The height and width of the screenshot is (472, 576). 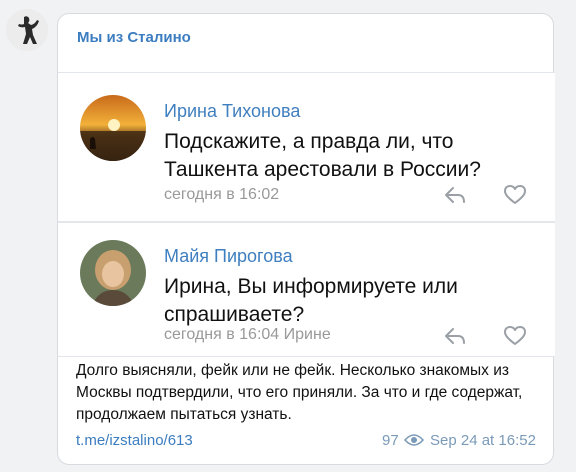 What do you see at coordinates (247, 334) in the screenshot?
I see `comment-meta: сегодня в 16:04 Ирине` at bounding box center [247, 334].